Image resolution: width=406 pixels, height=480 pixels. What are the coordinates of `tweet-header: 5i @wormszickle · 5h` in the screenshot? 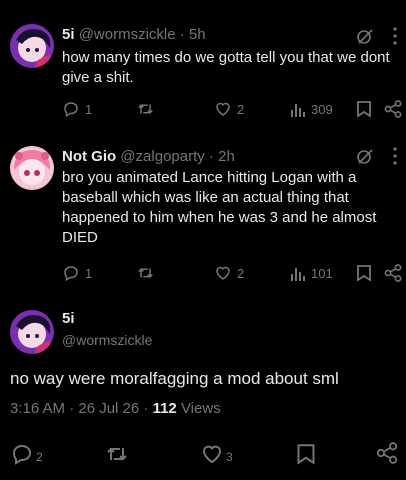 It's located at (134, 34).